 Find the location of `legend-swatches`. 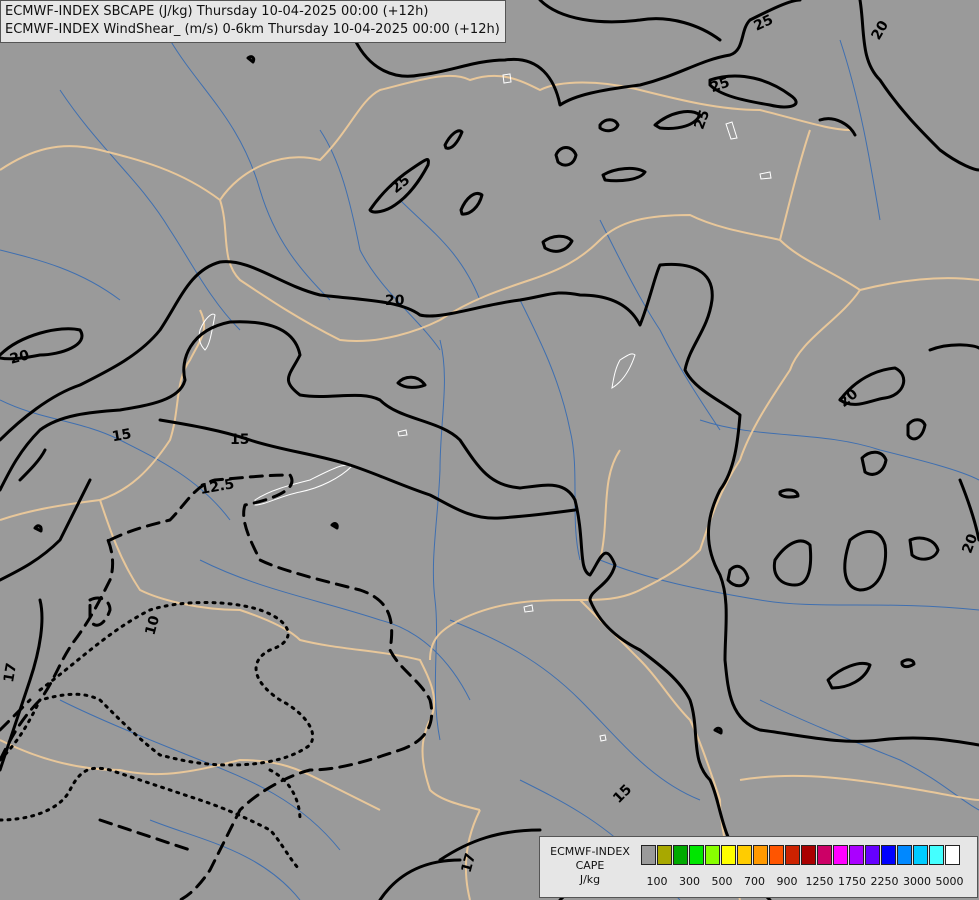

legend-swatches is located at coordinates (801, 855).